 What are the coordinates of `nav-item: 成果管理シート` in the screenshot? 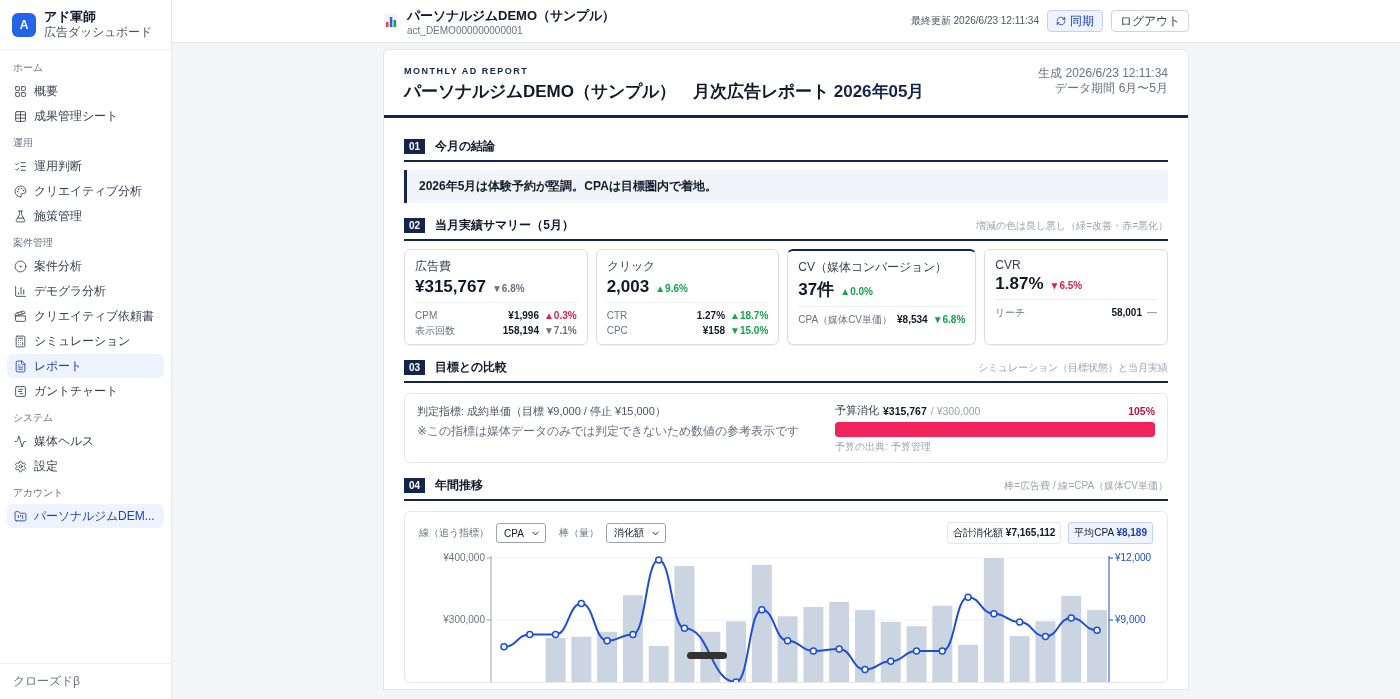 It's located at (85, 116).